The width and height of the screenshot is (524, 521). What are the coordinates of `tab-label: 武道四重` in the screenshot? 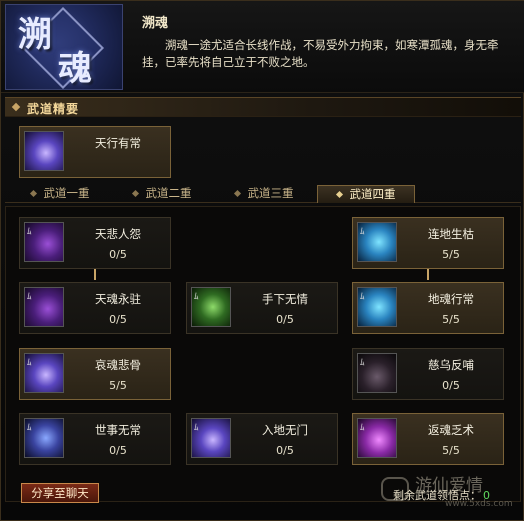 It's located at (372, 194).